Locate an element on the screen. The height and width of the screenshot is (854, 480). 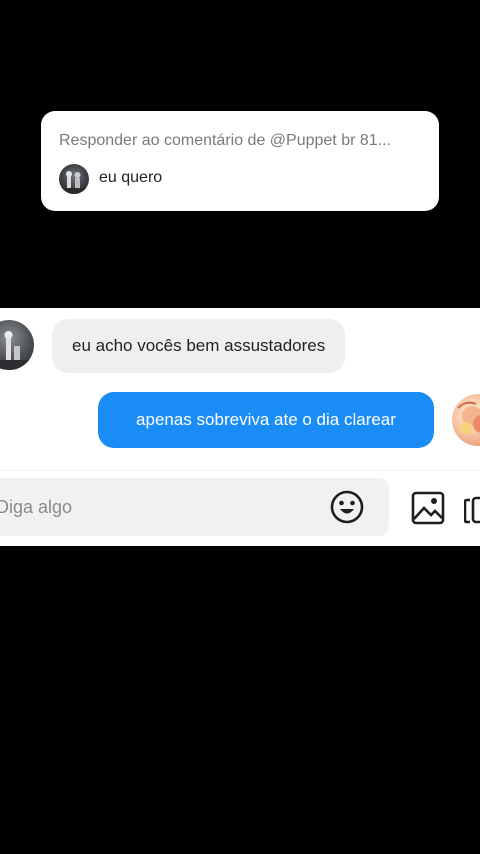
composer-divider is located at coordinates (240, 470).